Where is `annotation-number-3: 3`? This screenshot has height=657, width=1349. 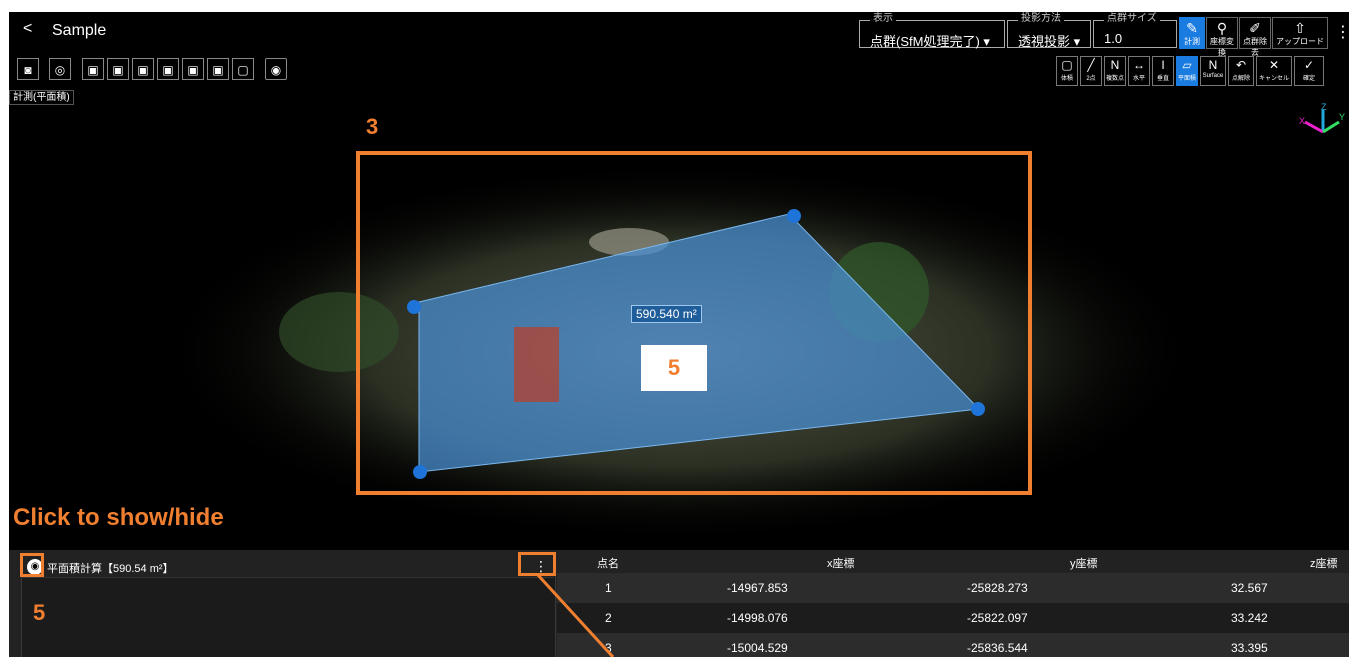
annotation-number-3: 3 is located at coordinates (372, 126).